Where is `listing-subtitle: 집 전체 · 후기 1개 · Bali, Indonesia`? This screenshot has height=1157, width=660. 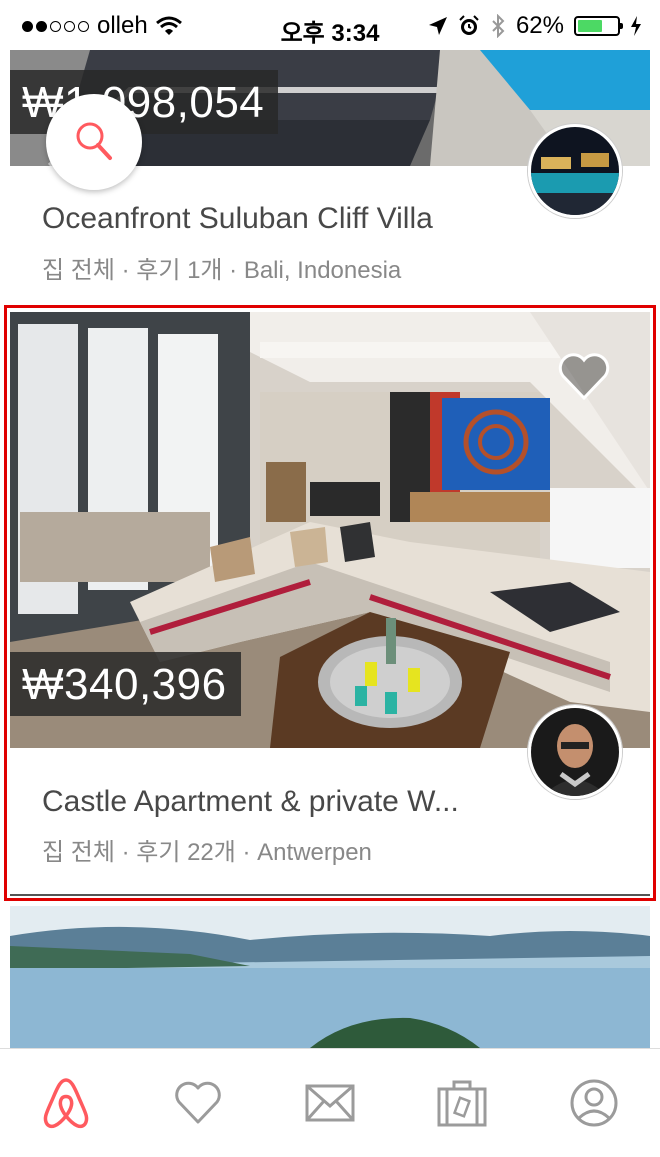
listing-subtitle: 집 전체 · 후기 1개 · Bali, Indonesia is located at coordinates (222, 270).